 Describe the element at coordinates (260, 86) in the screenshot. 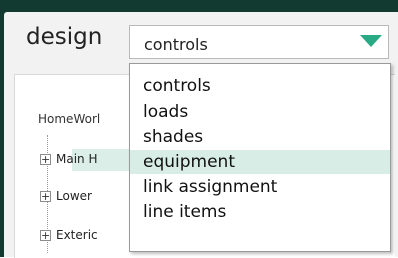

I see `dropdown-option: controls` at that location.